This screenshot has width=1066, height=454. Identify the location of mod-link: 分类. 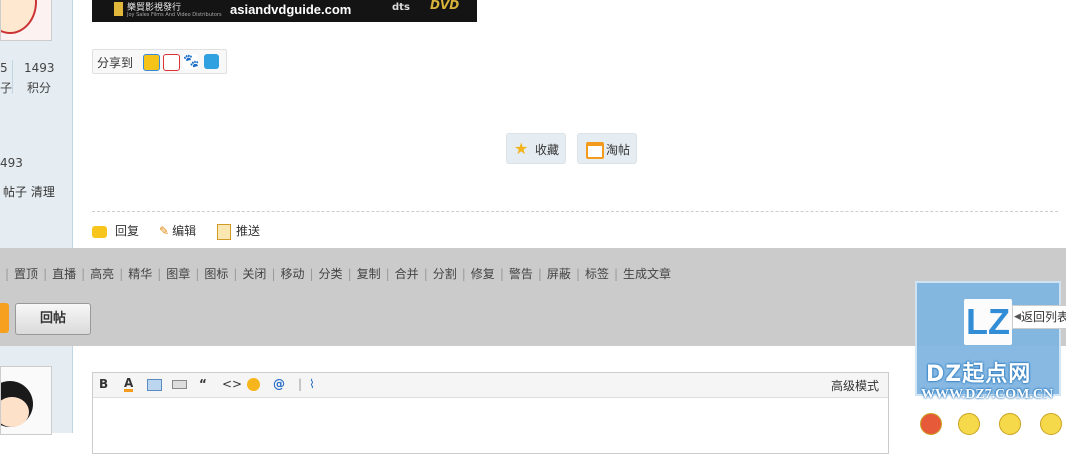
(331, 274).